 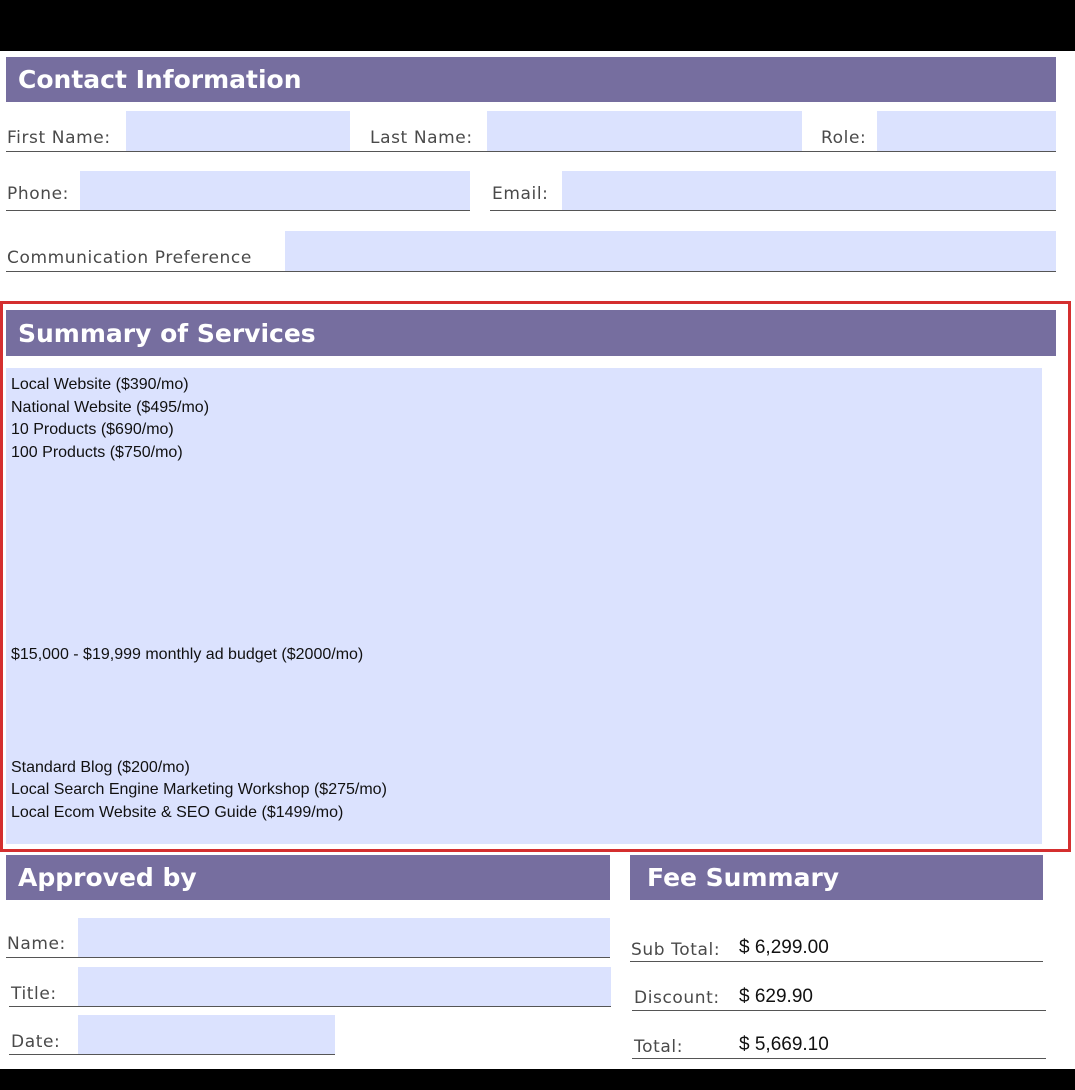 What do you see at coordinates (676, 950) in the screenshot?
I see `subtotal-label: Sub Total:` at bounding box center [676, 950].